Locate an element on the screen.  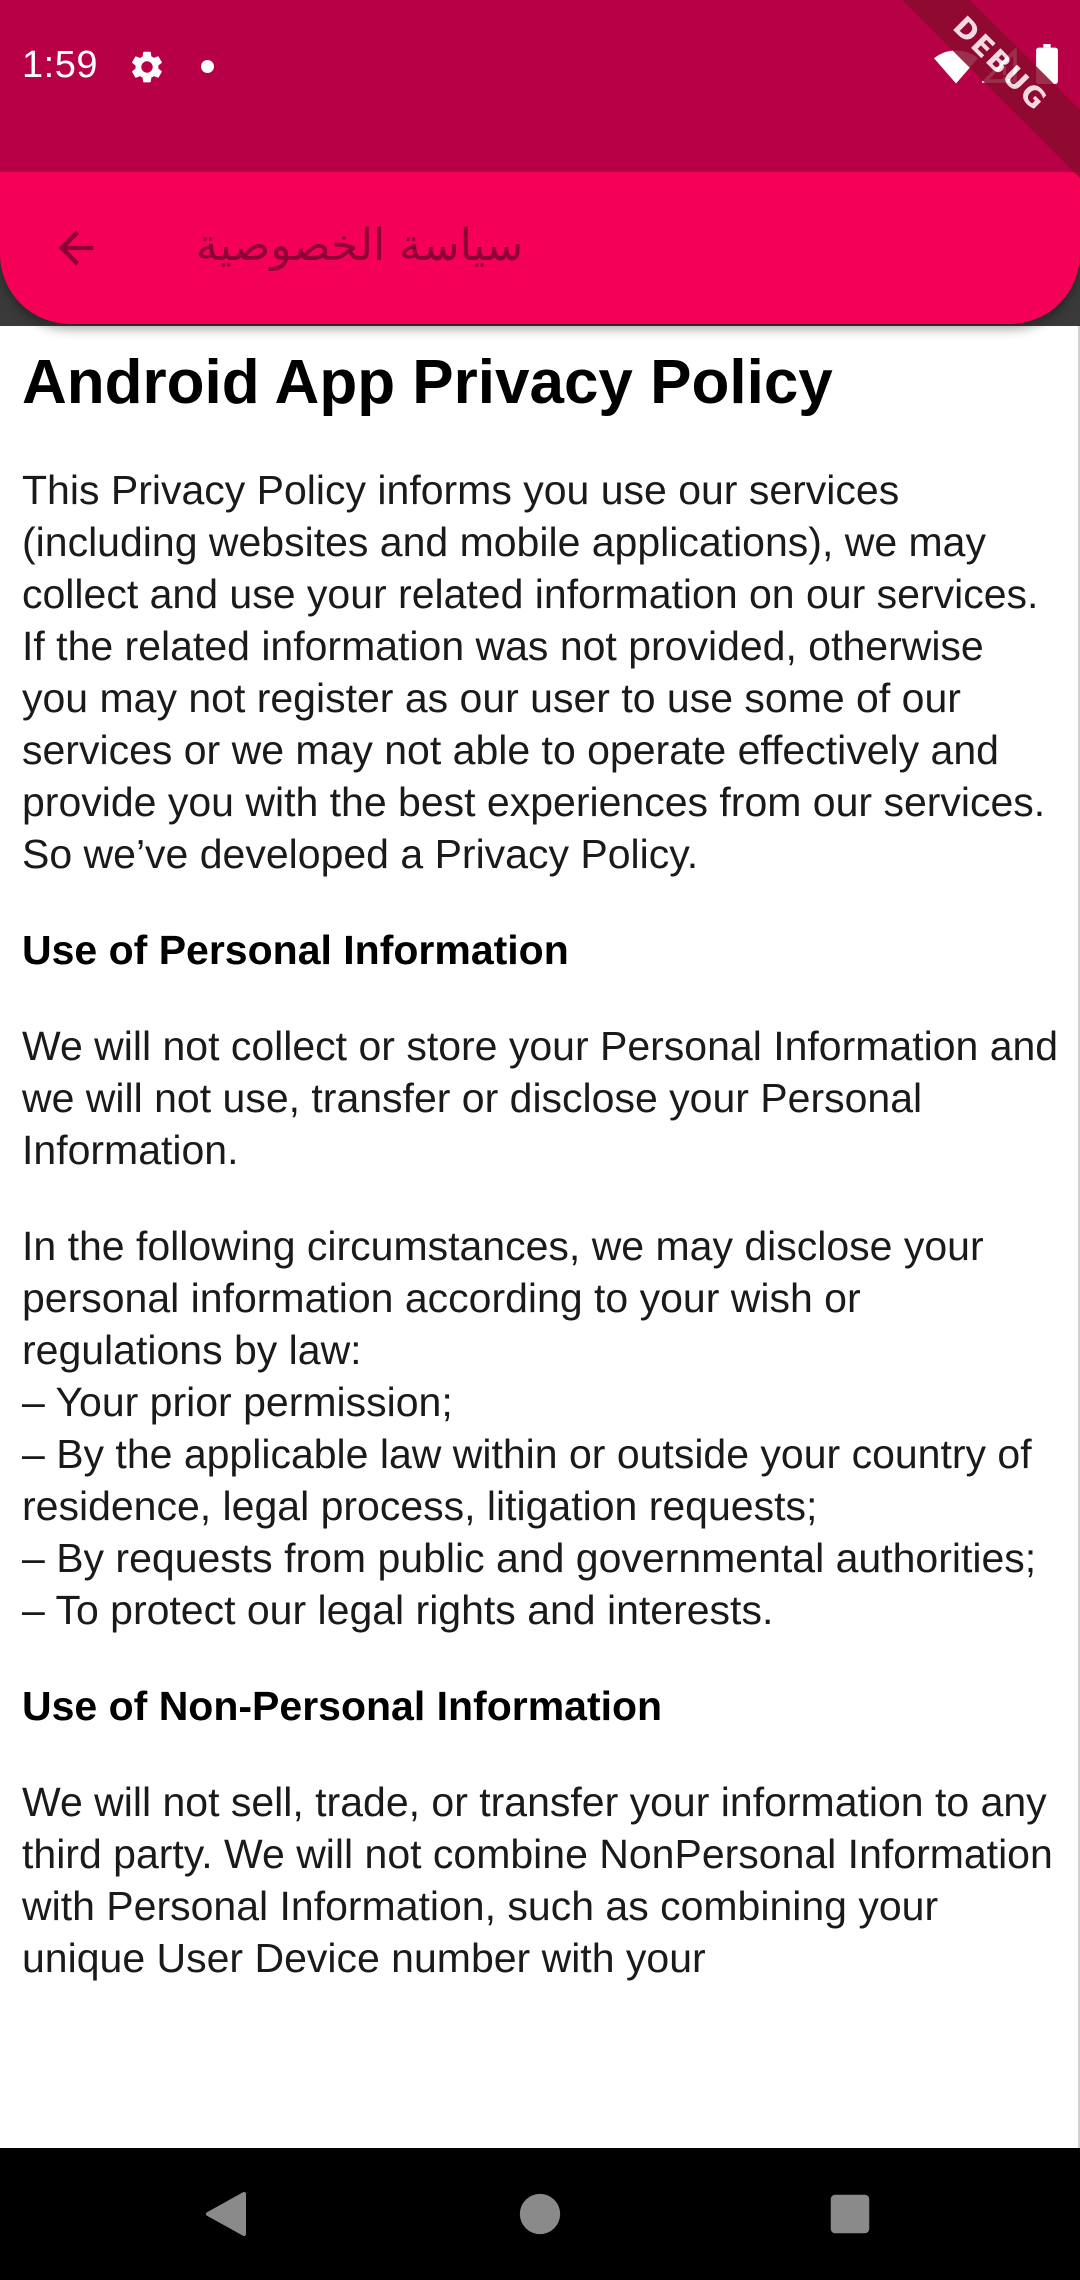
nav-home-button is located at coordinates (540, 2214).